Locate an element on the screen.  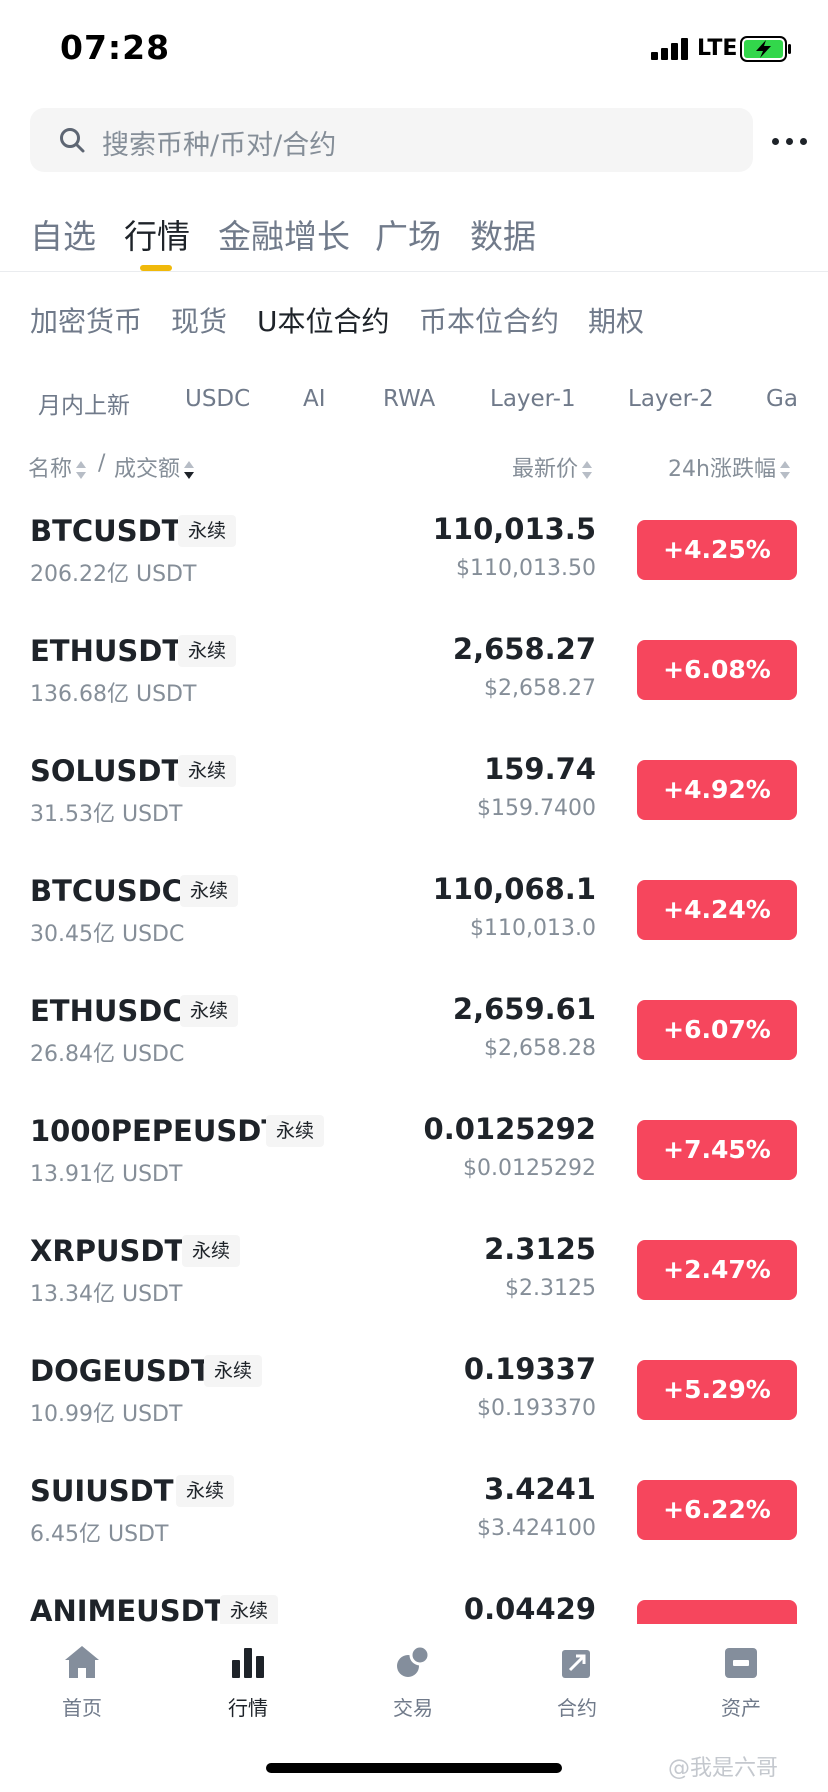
volume: 31.53亿 USDT is located at coordinates (106, 814).